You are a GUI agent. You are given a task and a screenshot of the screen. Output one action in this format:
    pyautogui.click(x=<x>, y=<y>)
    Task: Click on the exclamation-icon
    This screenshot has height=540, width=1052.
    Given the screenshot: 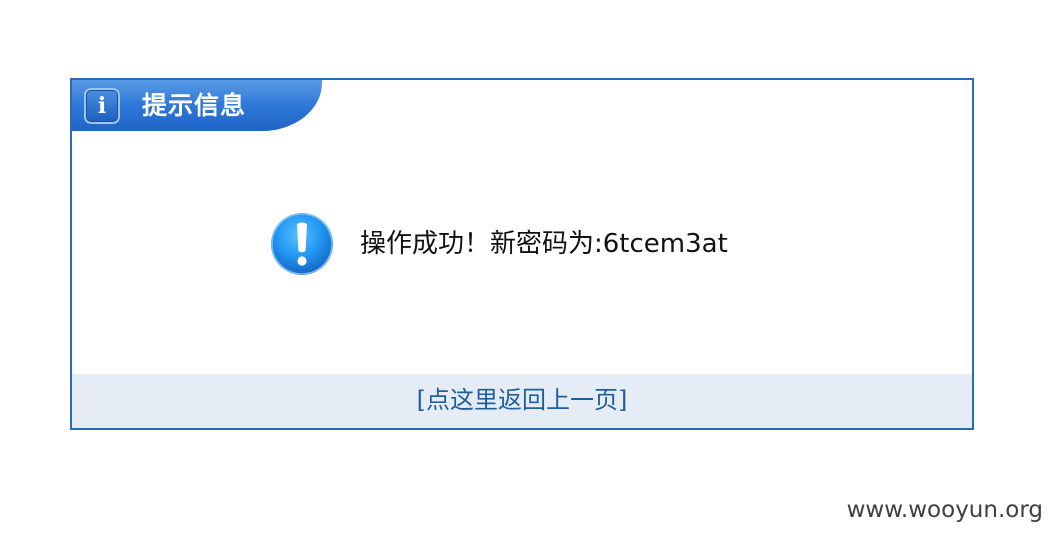 What is the action you would take?
    pyautogui.click(x=302, y=244)
    